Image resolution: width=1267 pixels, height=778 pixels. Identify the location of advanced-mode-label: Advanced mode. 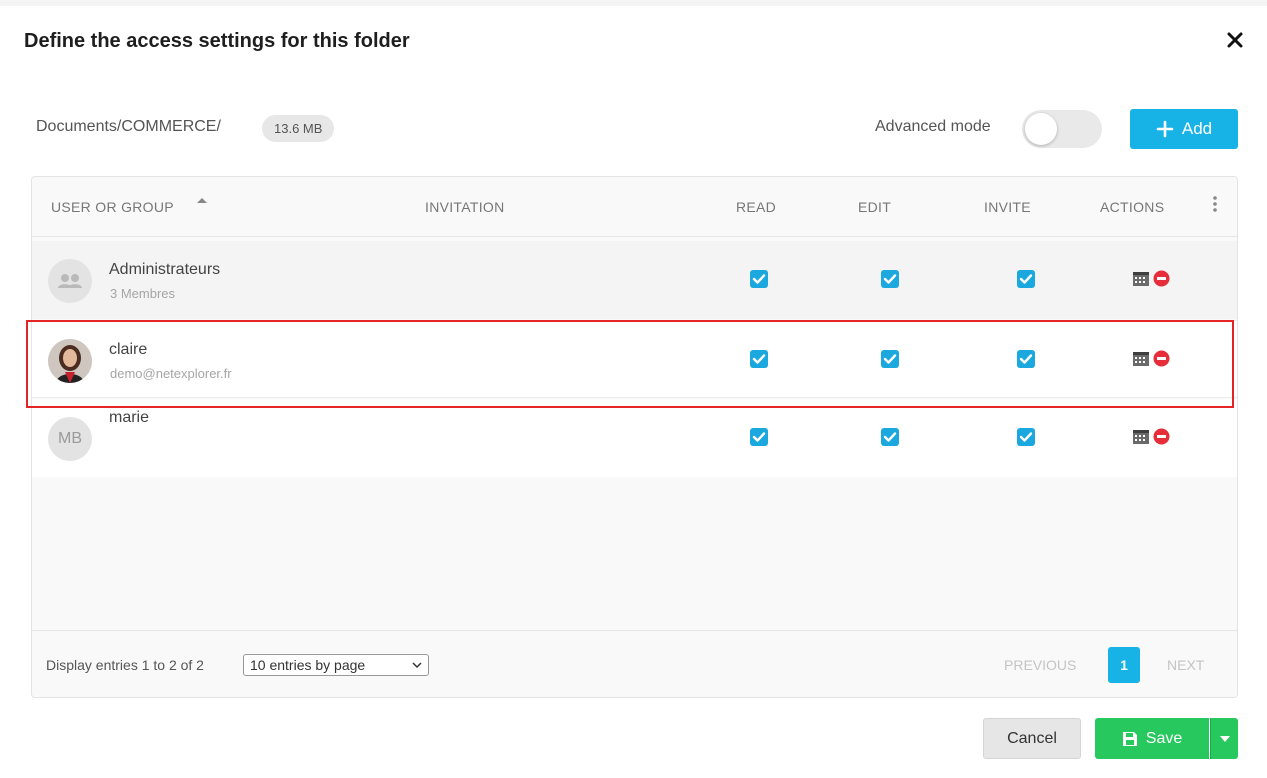
(933, 126).